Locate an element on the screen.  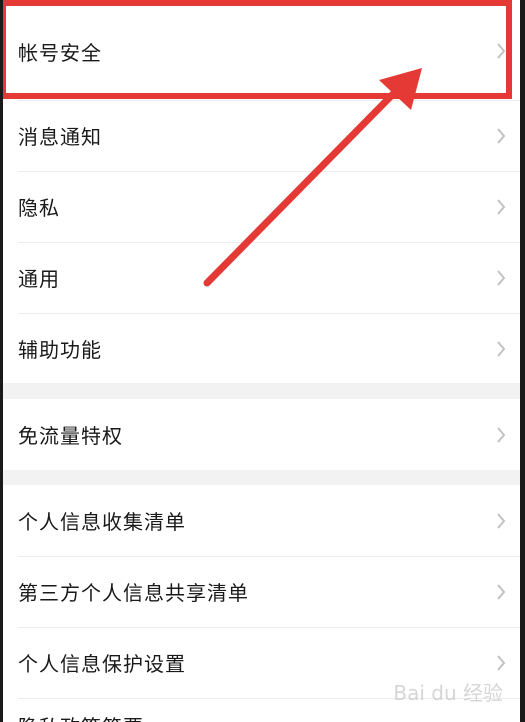
settings-item-label: 通用 is located at coordinates (39, 279).